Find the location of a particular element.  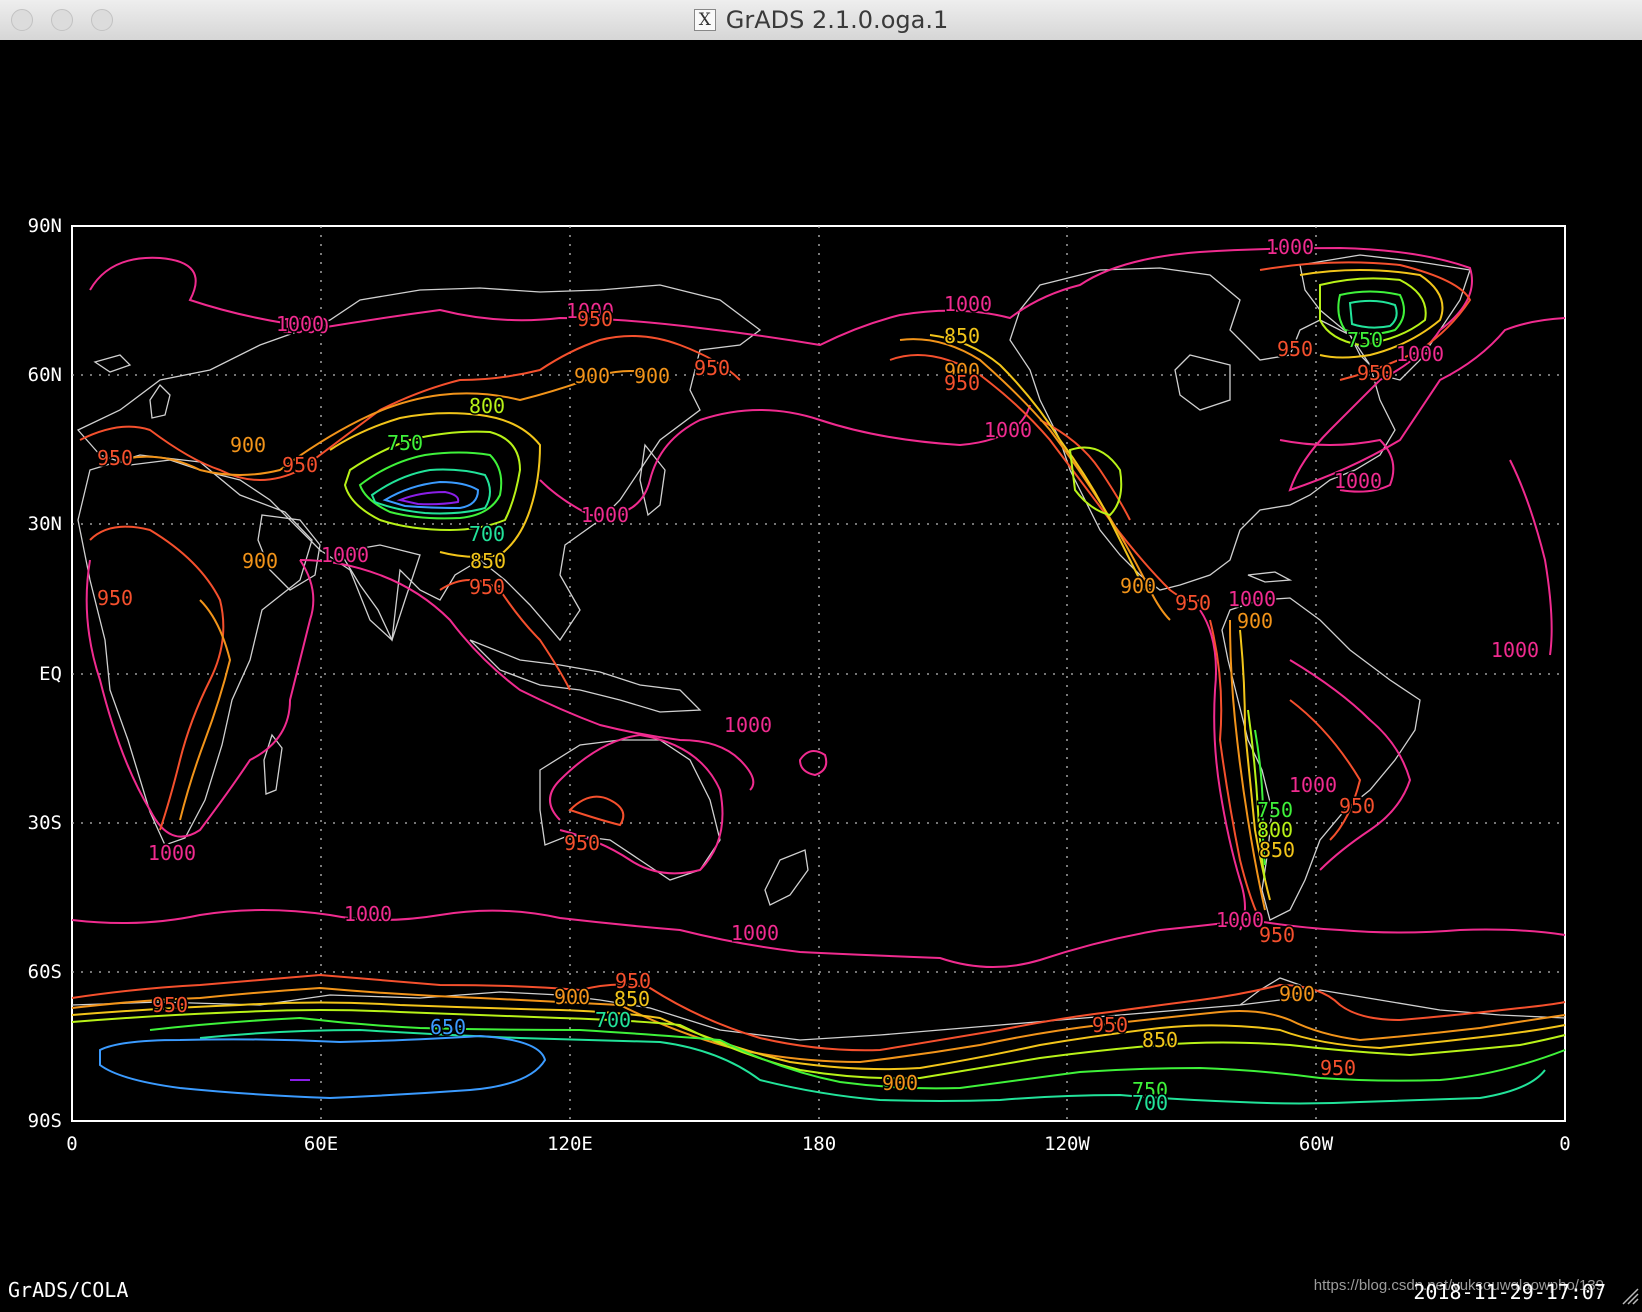

lon-label: 180 is located at coordinates (819, 1144).